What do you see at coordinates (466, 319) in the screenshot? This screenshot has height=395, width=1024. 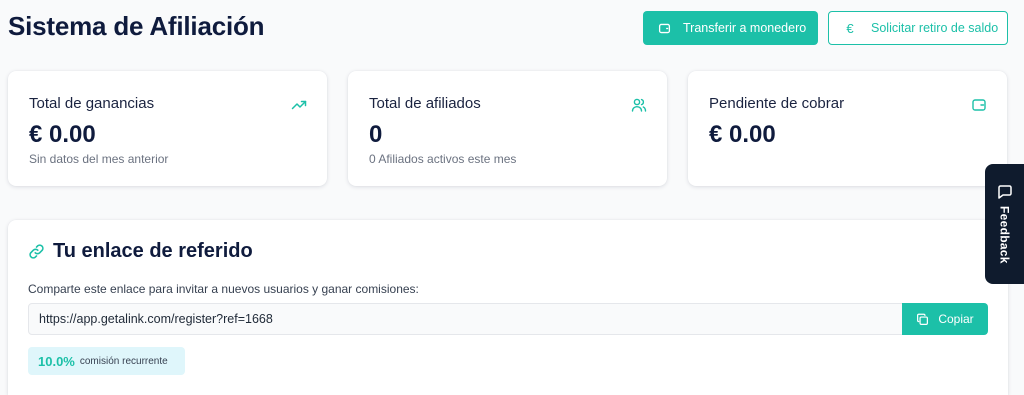 I see `referral-link-field` at bounding box center [466, 319].